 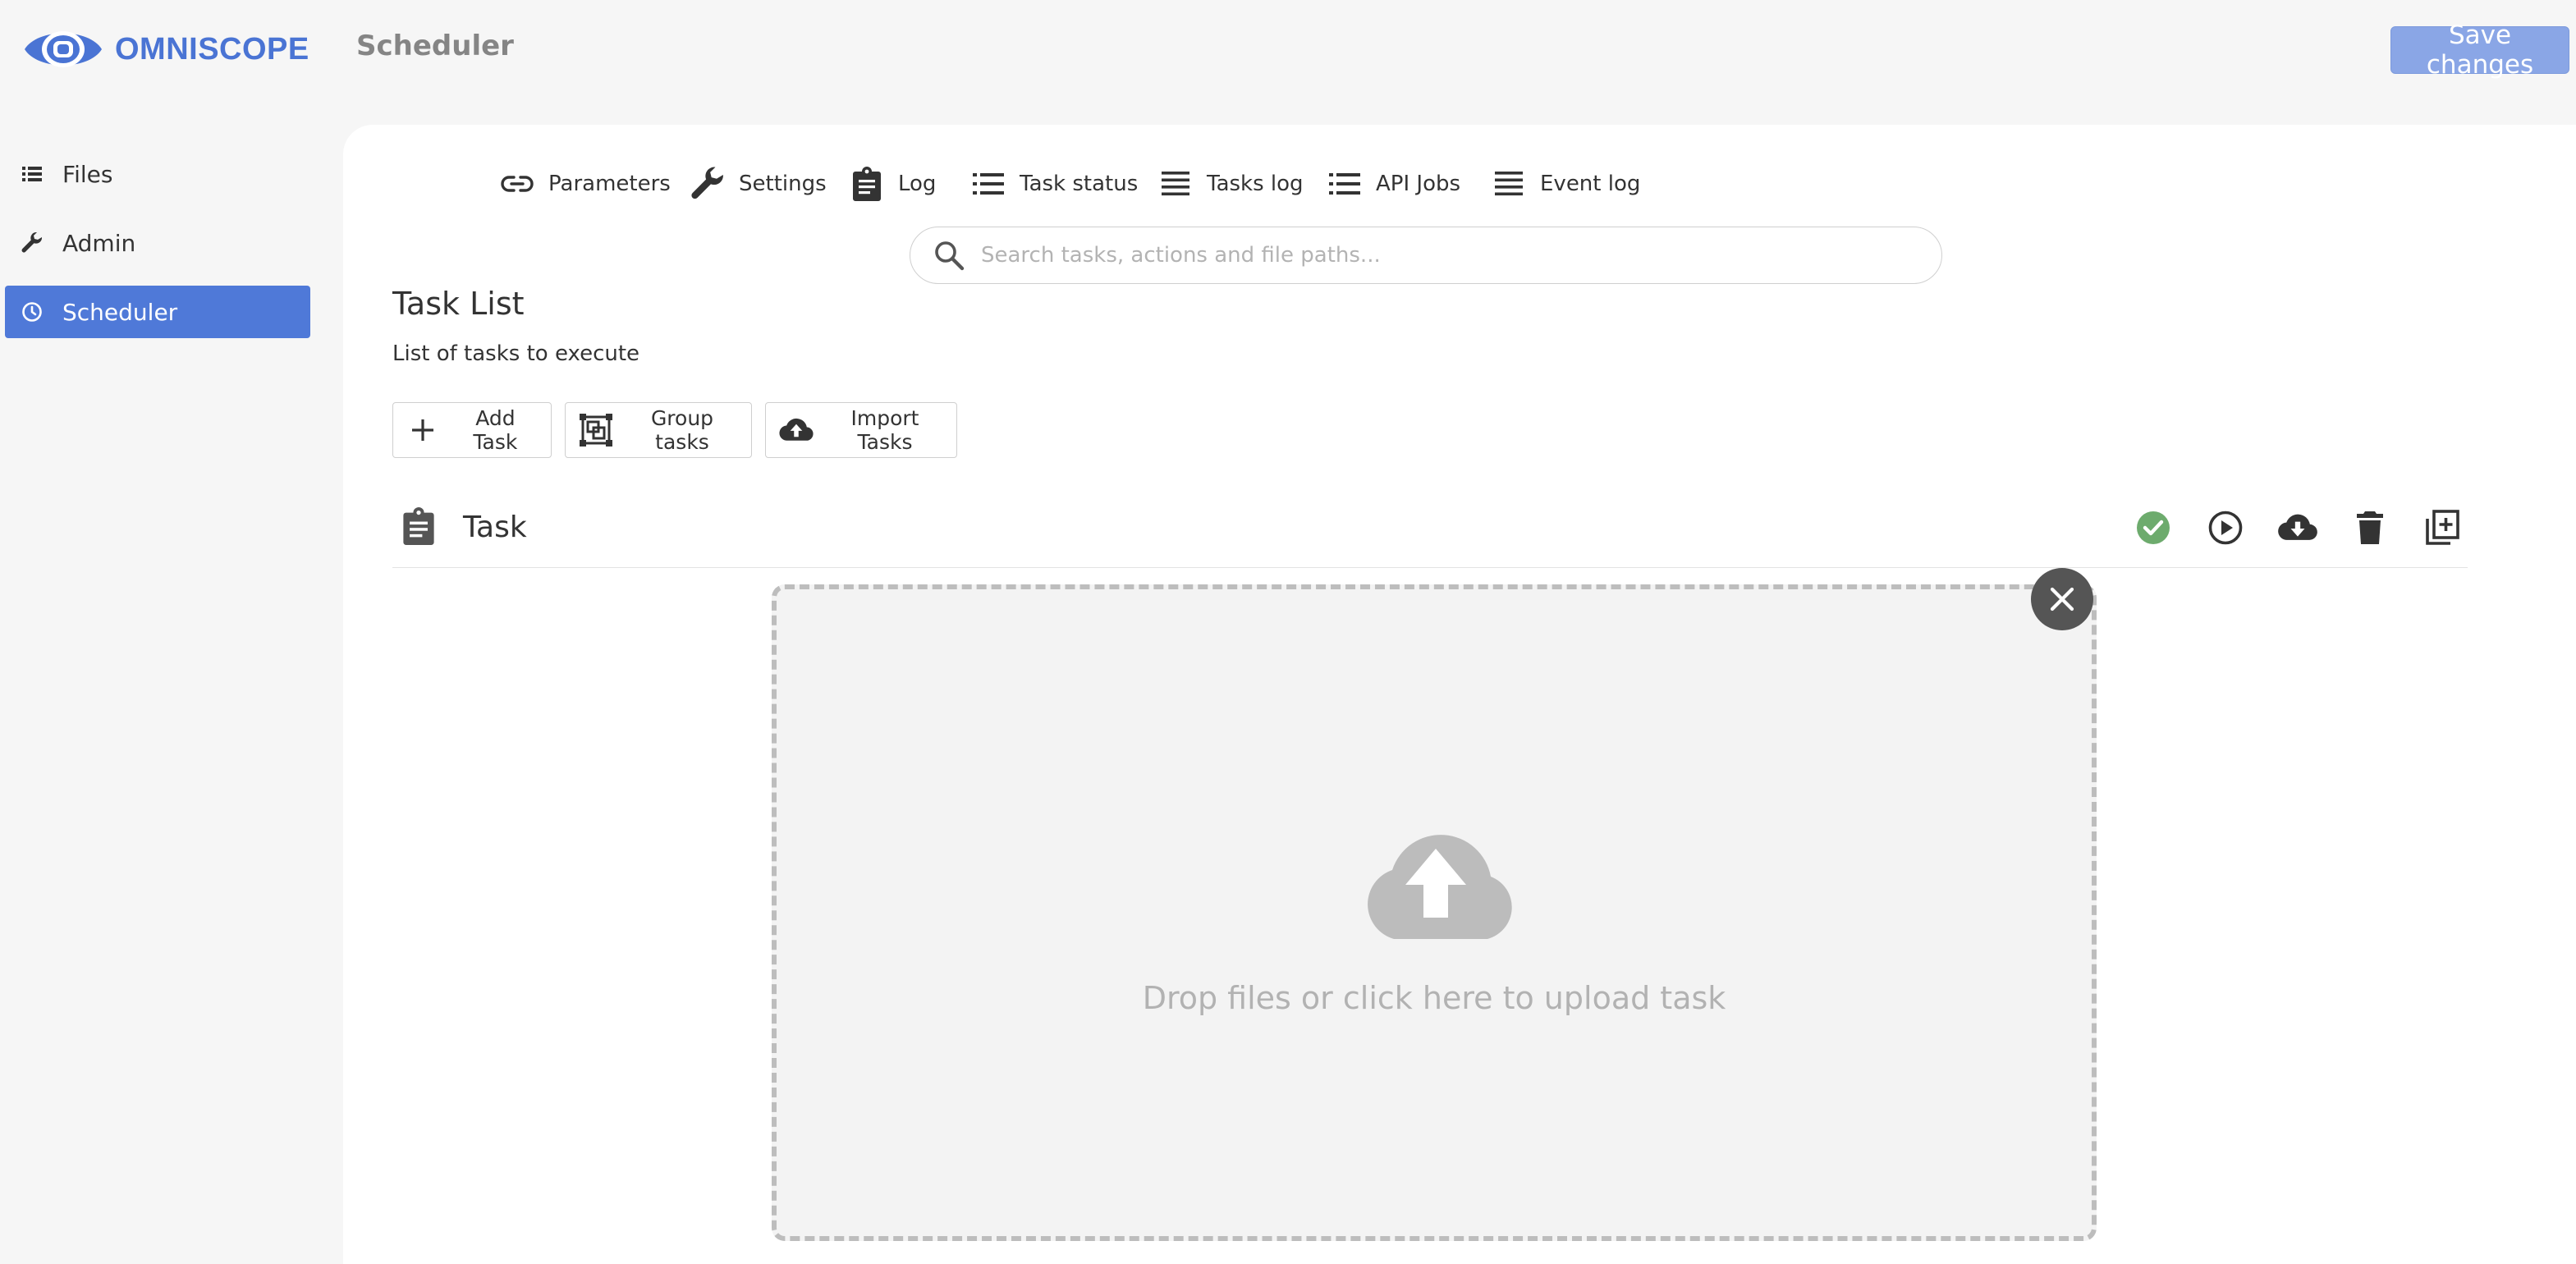 What do you see at coordinates (892, 184) in the screenshot?
I see `tab-log: Log` at bounding box center [892, 184].